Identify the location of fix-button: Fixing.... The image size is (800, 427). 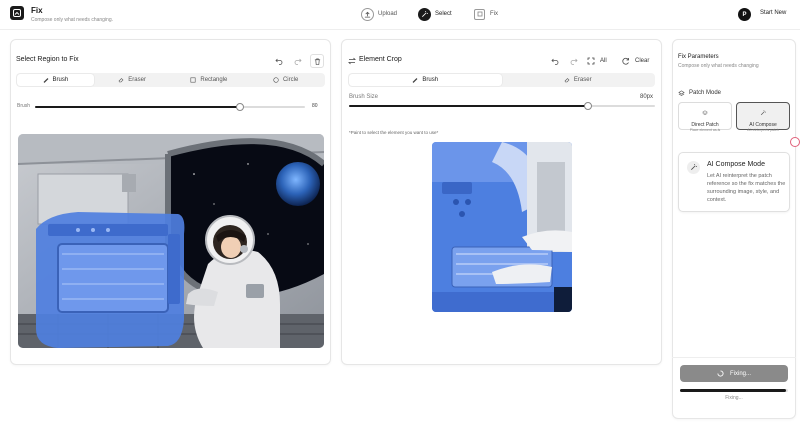
(734, 373).